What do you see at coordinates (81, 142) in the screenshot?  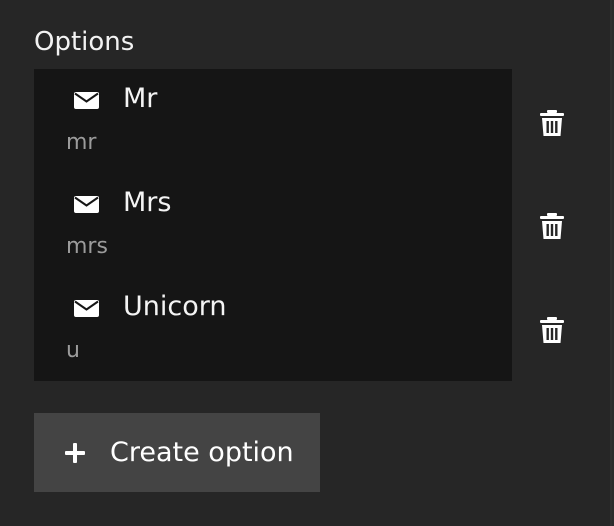 I see `option-value: mr` at bounding box center [81, 142].